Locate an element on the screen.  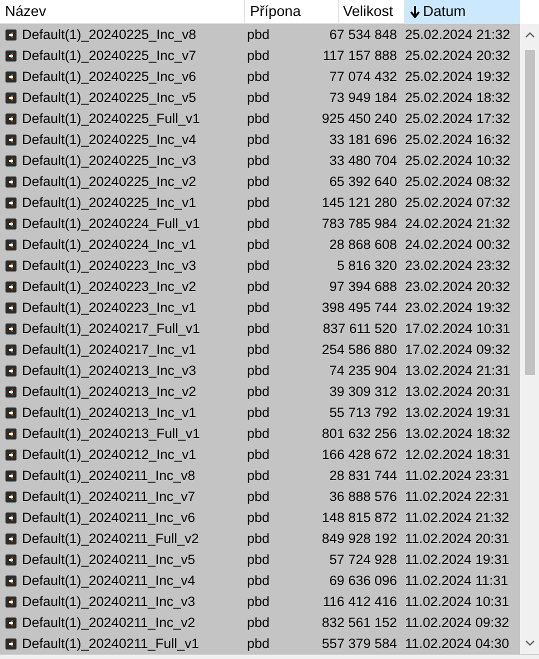
file-row: Default(1)_20240225_Inc_v6 pbd 77 074 432 25.02.2024 19:32 is located at coordinates (260, 76).